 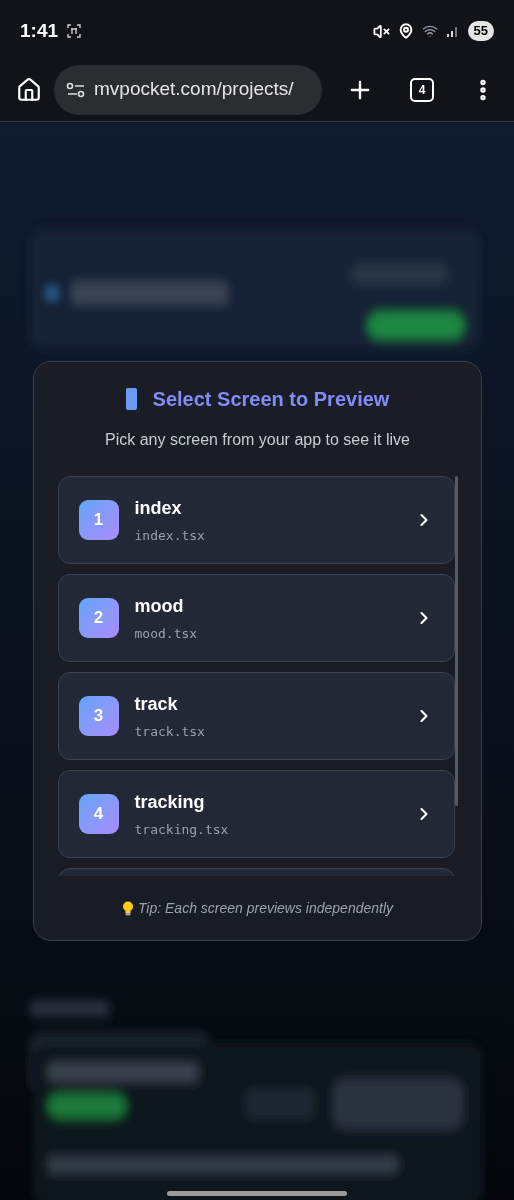 I want to click on screen-item: 2 mood mood.tsx, so click(x=256, y=618).